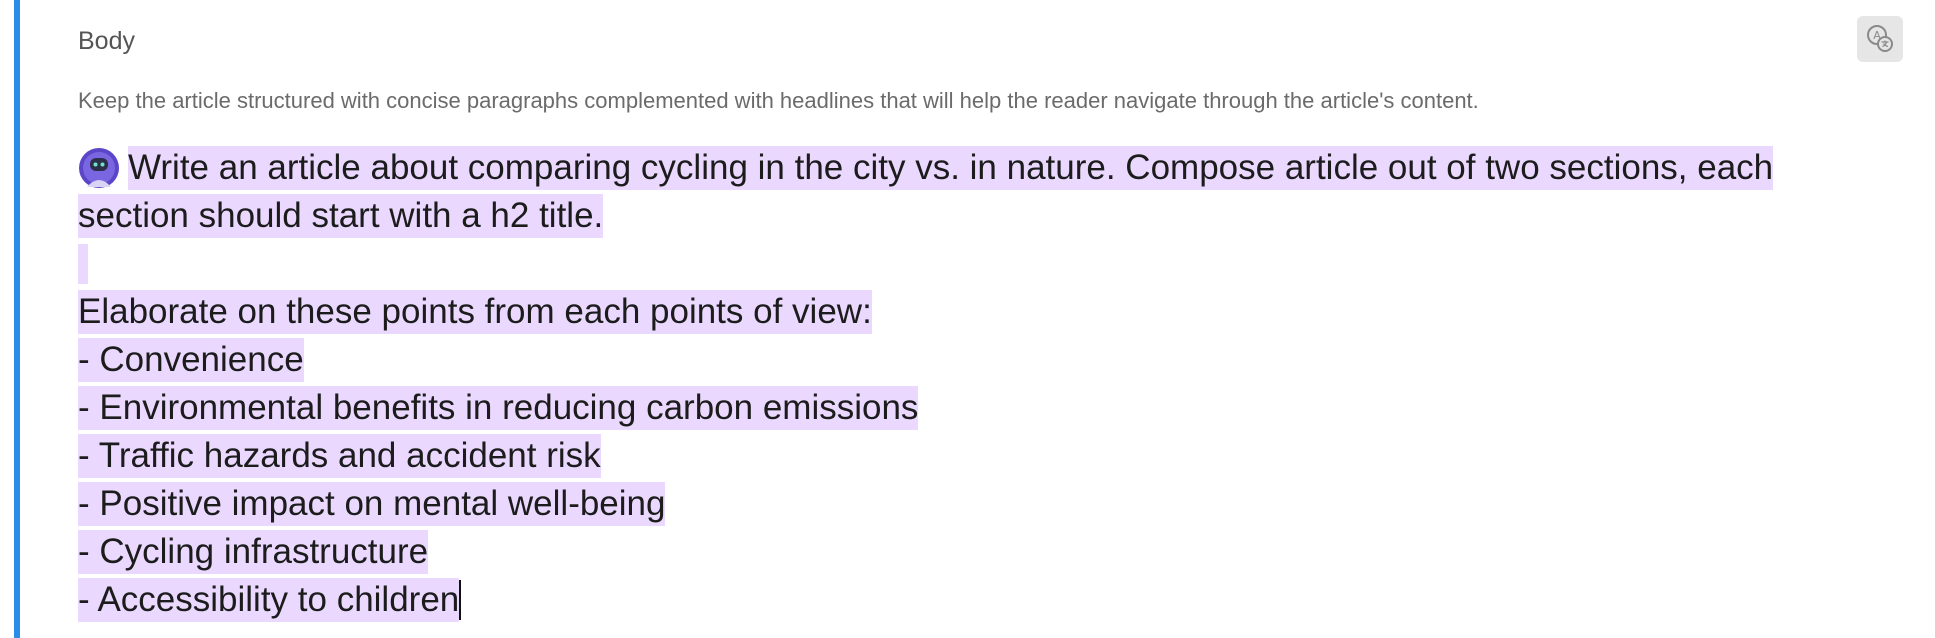 The image size is (1935, 638). I want to click on translate-icon: A, so click(1880, 38).